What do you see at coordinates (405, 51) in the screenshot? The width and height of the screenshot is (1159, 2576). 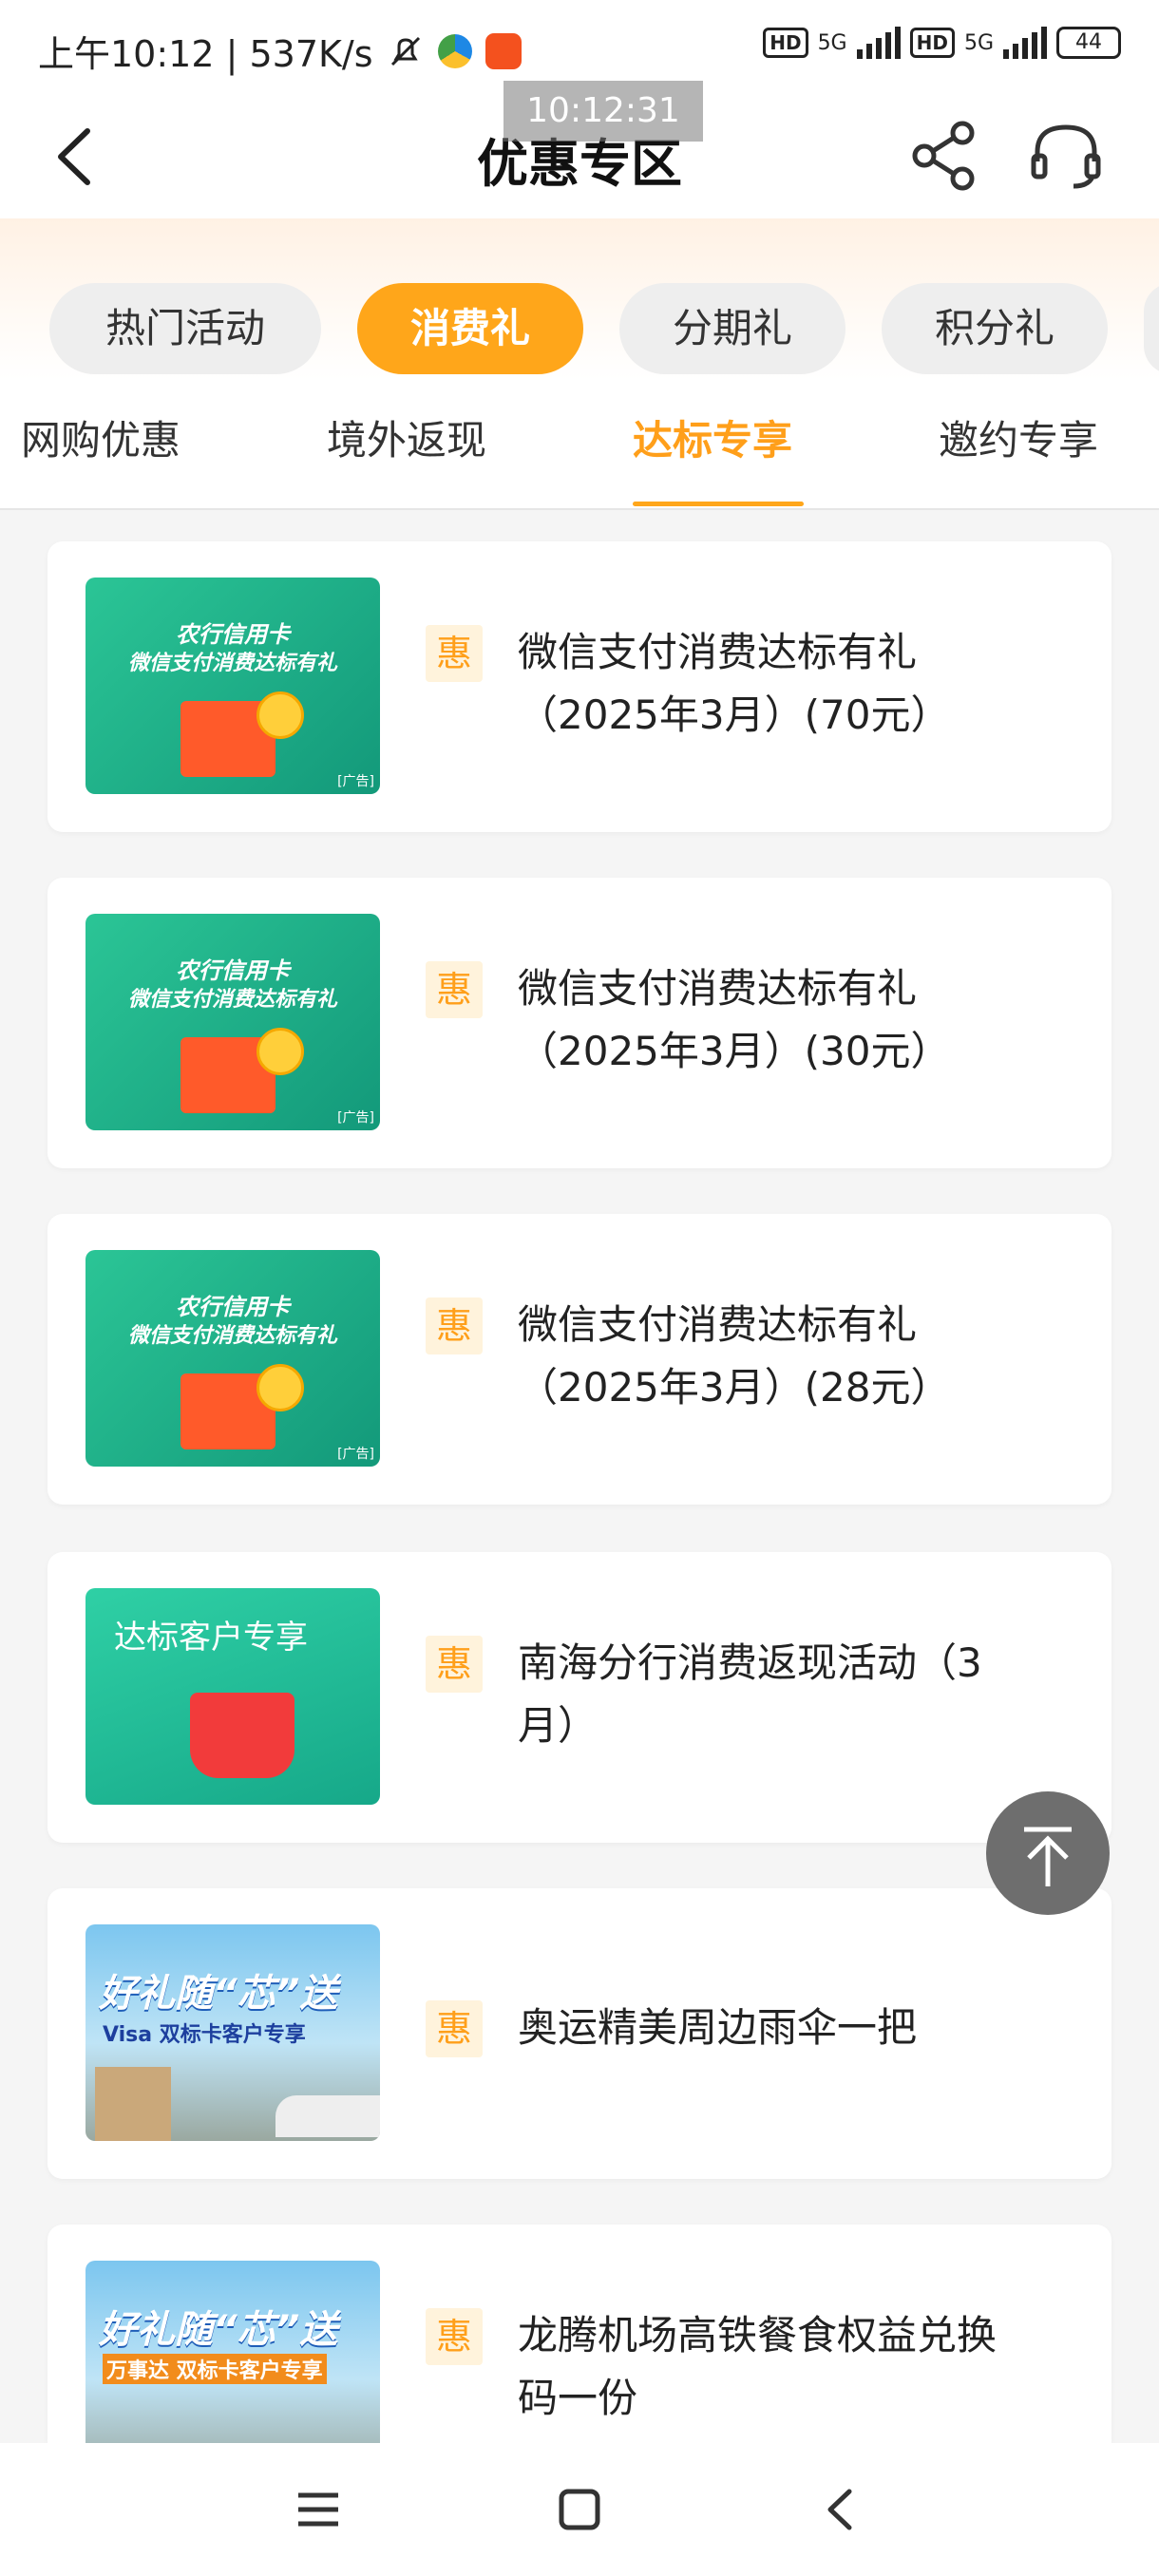 I see `mute-bell-icon` at bounding box center [405, 51].